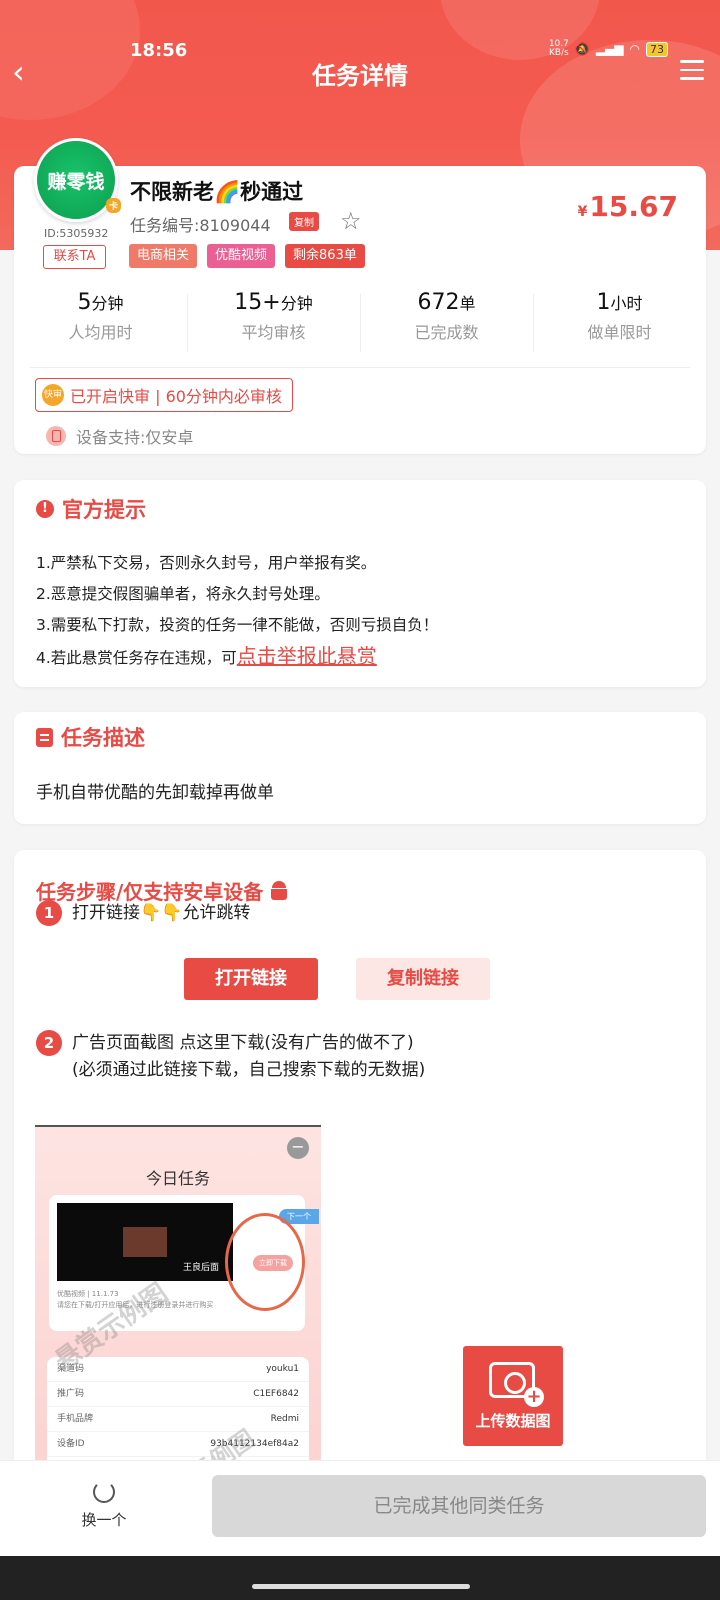 This screenshot has width=720, height=1600. What do you see at coordinates (200, 225) in the screenshot?
I see `task-number: 任务编号:8109044` at bounding box center [200, 225].